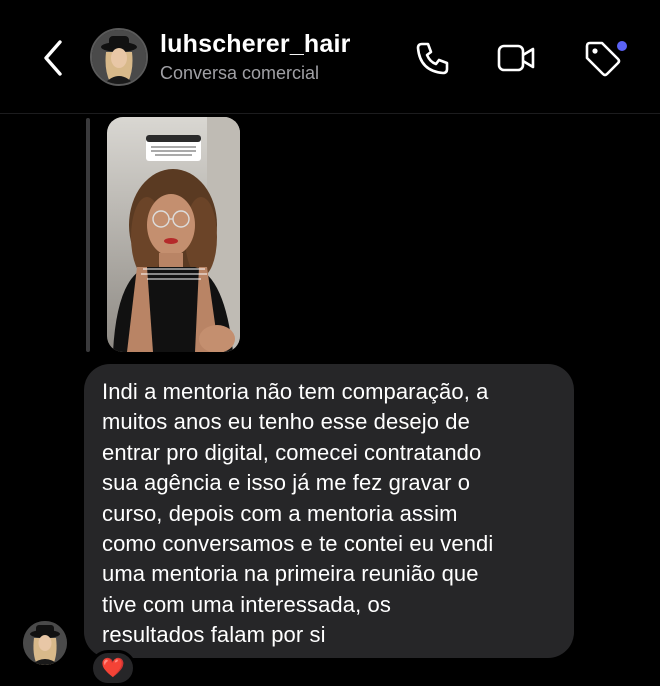  Describe the element at coordinates (516, 58) in the screenshot. I see `video-camera-icon` at that location.